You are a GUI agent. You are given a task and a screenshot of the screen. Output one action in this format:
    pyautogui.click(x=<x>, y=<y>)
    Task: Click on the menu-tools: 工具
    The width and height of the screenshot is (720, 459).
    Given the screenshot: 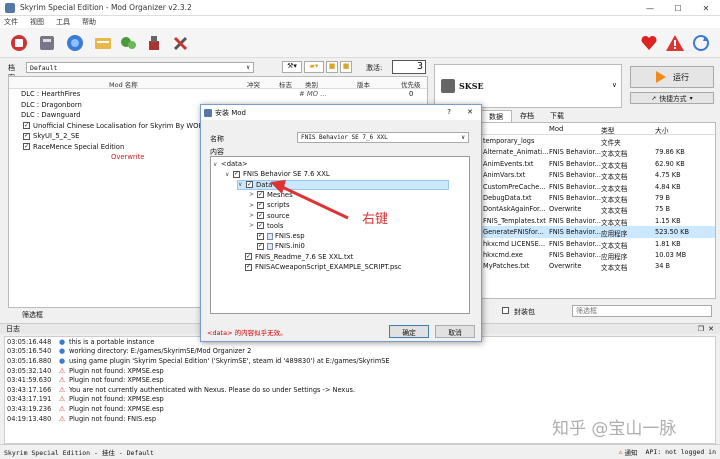 What is the action you would take?
    pyautogui.click(x=63, y=22)
    